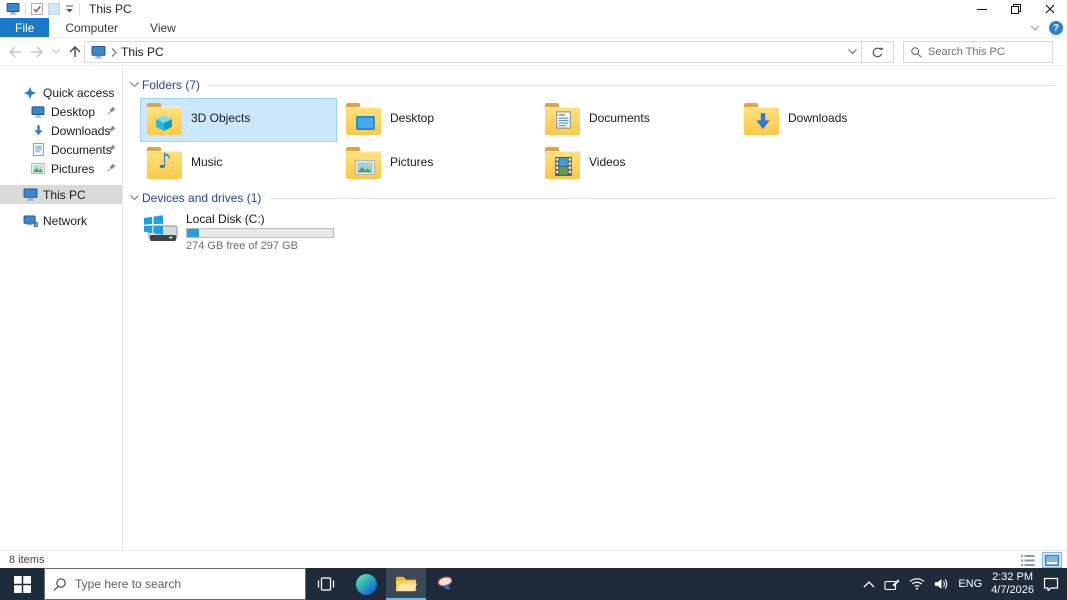 This screenshot has height=600, width=1067. What do you see at coordinates (56, 52) in the screenshot?
I see `recent-locations-chevron-icon` at bounding box center [56, 52].